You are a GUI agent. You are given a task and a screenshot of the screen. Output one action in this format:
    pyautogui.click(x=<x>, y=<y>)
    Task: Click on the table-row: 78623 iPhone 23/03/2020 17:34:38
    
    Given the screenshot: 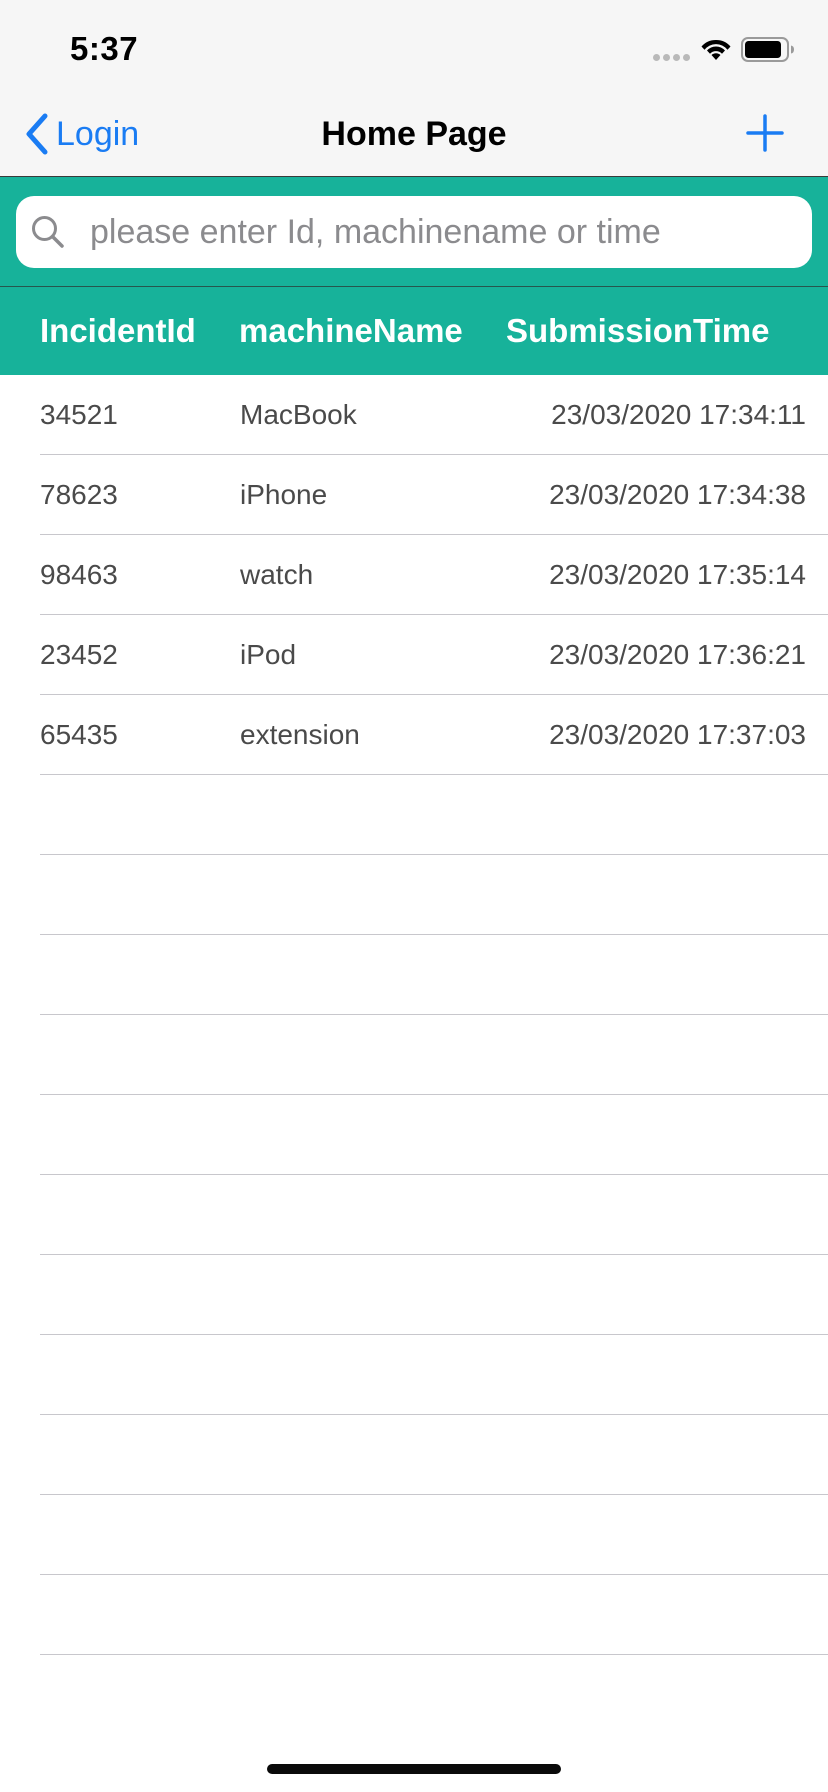 What is the action you would take?
    pyautogui.click(x=414, y=495)
    